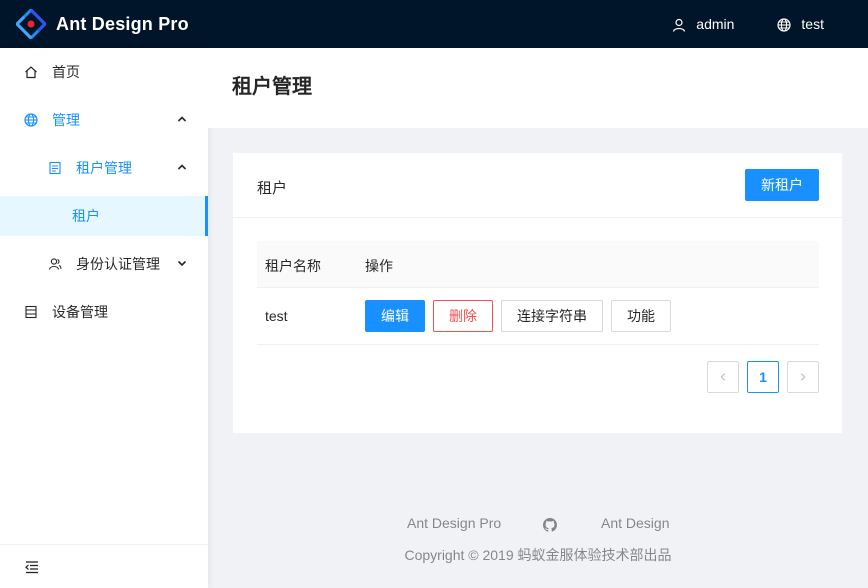 Image resolution: width=868 pixels, height=588 pixels. What do you see at coordinates (276, 316) in the screenshot?
I see `tenant-name-cell: test` at bounding box center [276, 316].